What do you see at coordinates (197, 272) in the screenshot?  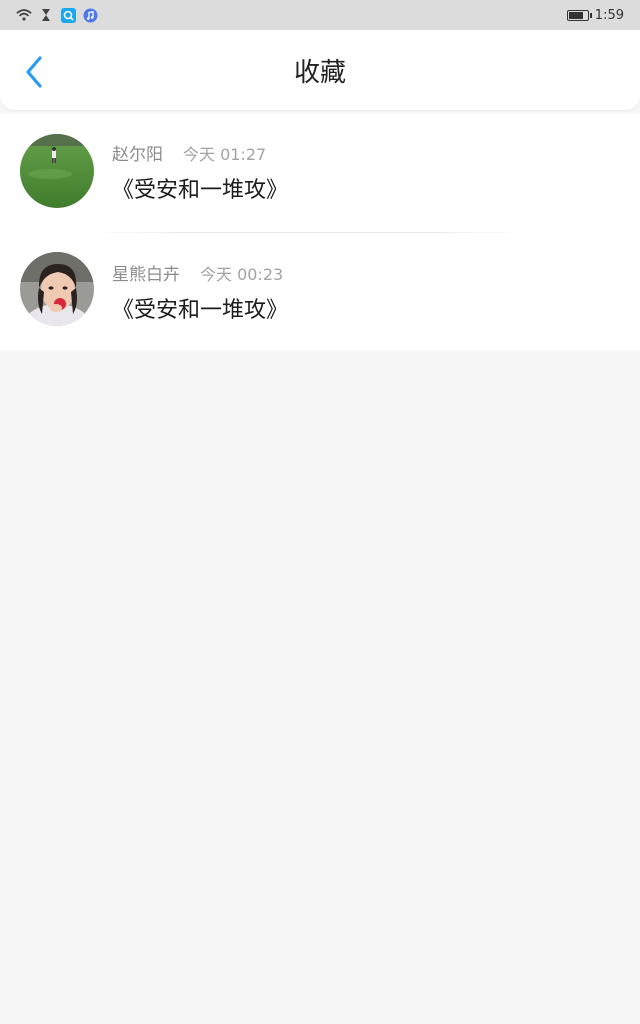 I see `item-meta: 星熊白卉 今天 00:23` at bounding box center [197, 272].